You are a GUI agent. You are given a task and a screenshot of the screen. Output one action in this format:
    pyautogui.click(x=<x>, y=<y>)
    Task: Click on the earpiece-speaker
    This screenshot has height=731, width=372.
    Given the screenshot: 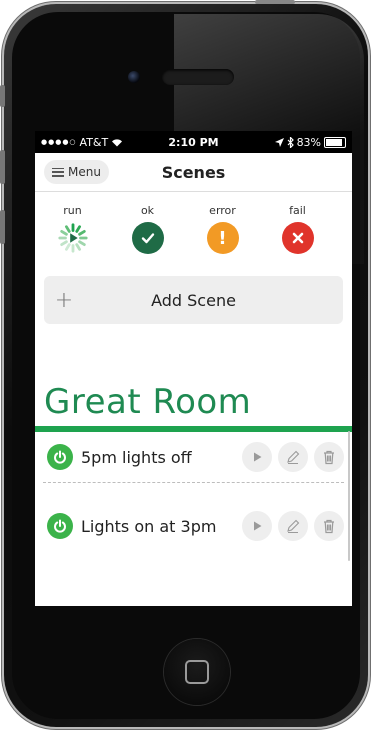 What is the action you would take?
    pyautogui.click(x=198, y=77)
    